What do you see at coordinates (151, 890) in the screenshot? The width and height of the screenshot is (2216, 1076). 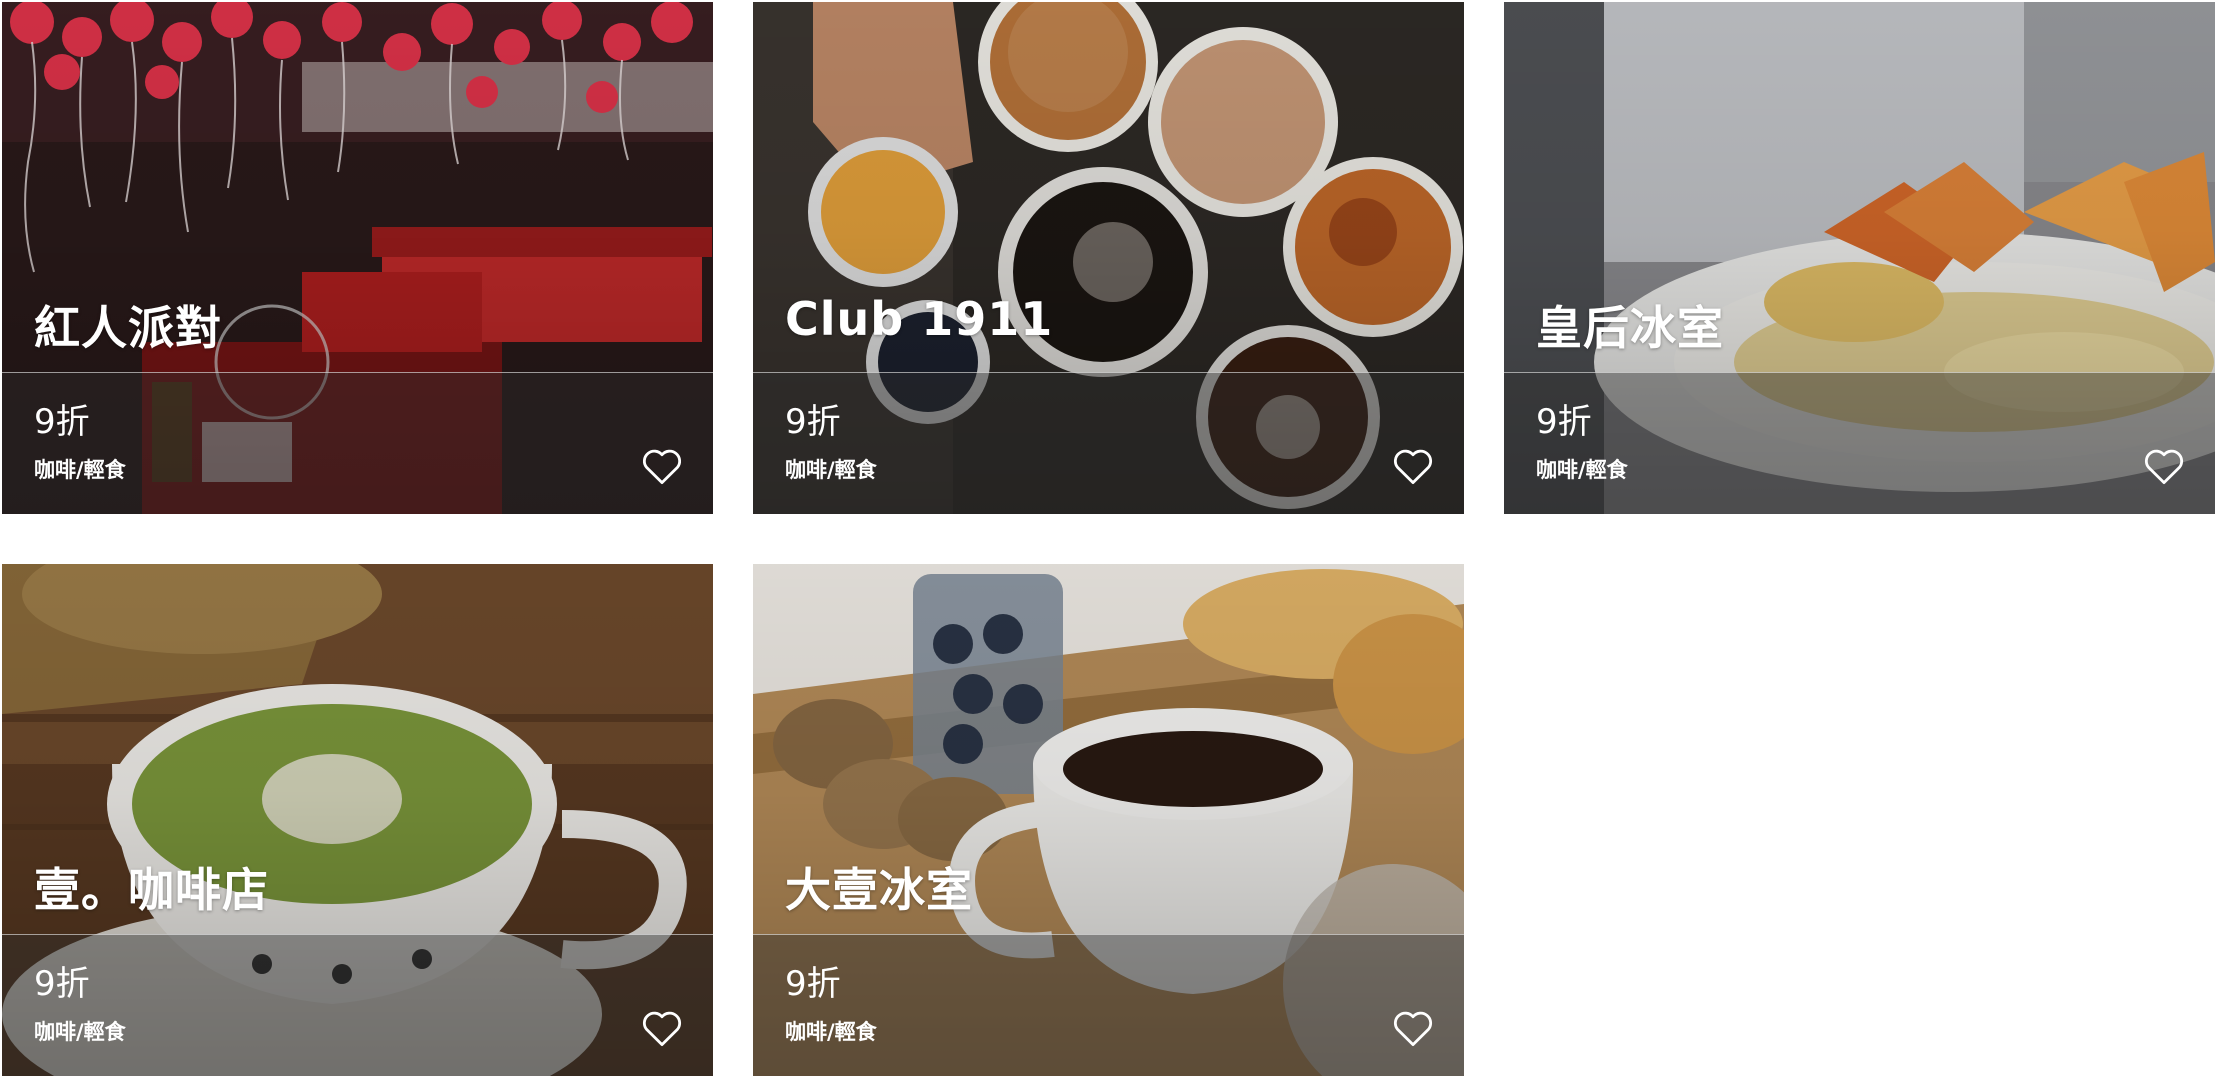 I see `merchant-name: 壹。咖啡店` at bounding box center [151, 890].